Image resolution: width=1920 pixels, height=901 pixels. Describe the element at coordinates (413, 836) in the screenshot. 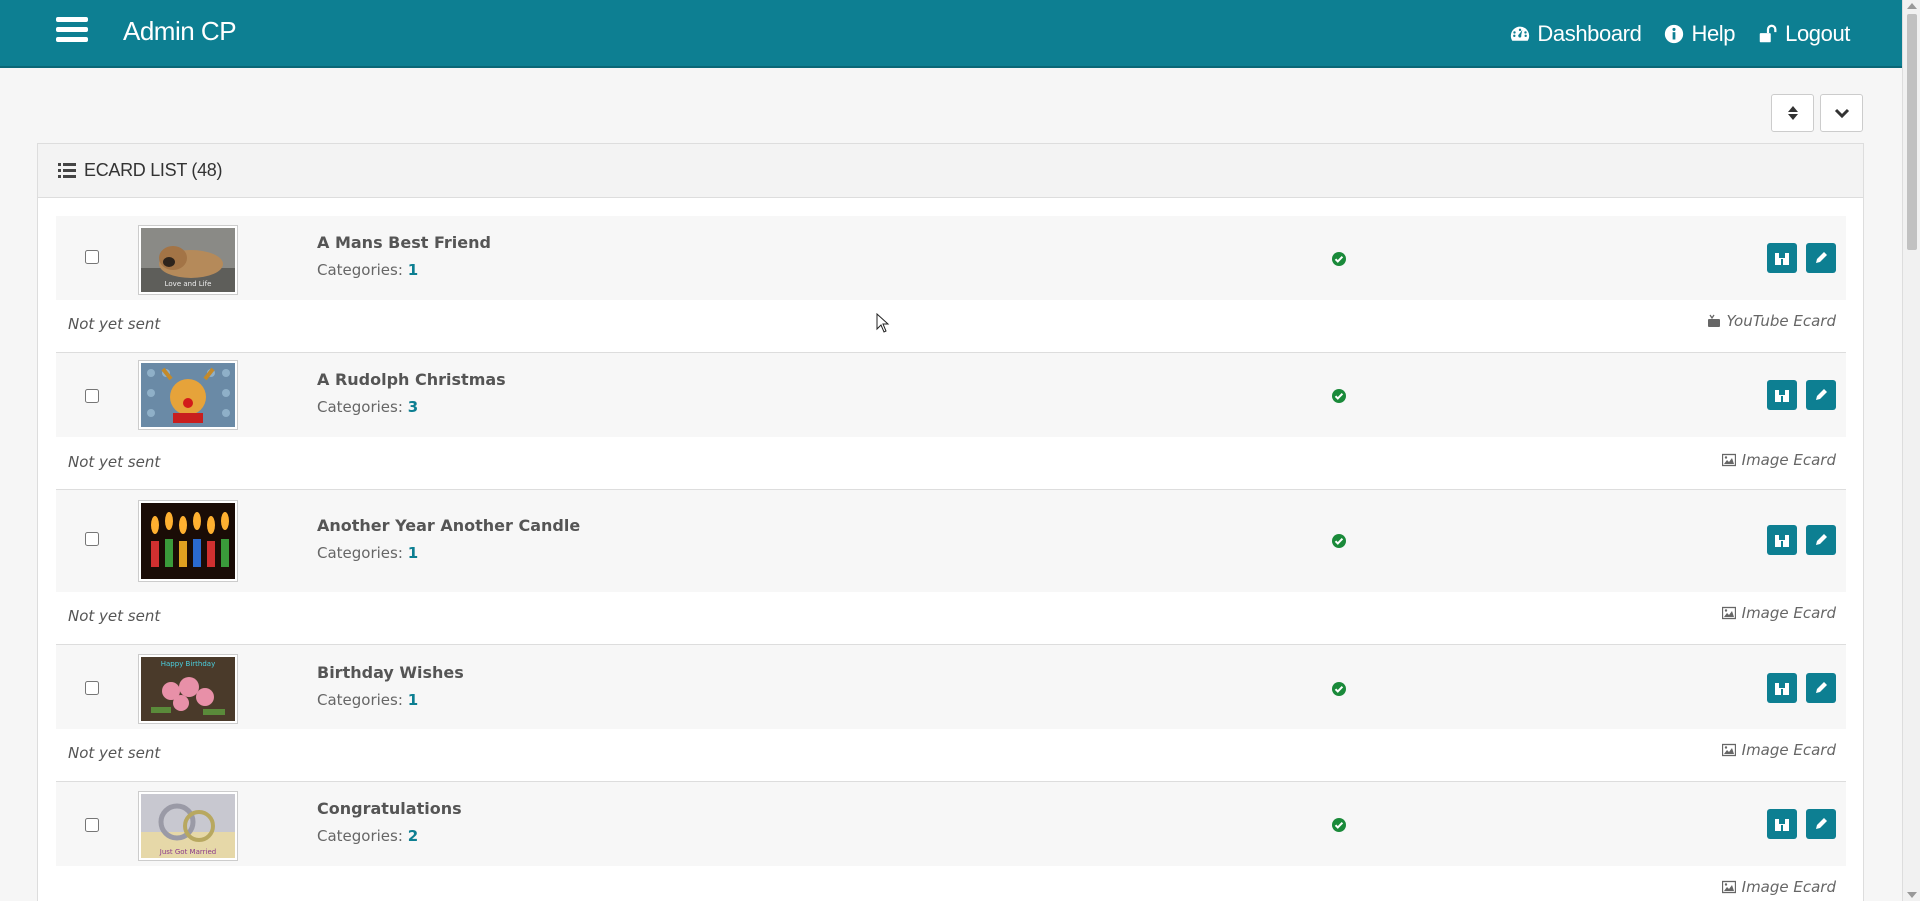

I see `categories-count: 2` at that location.